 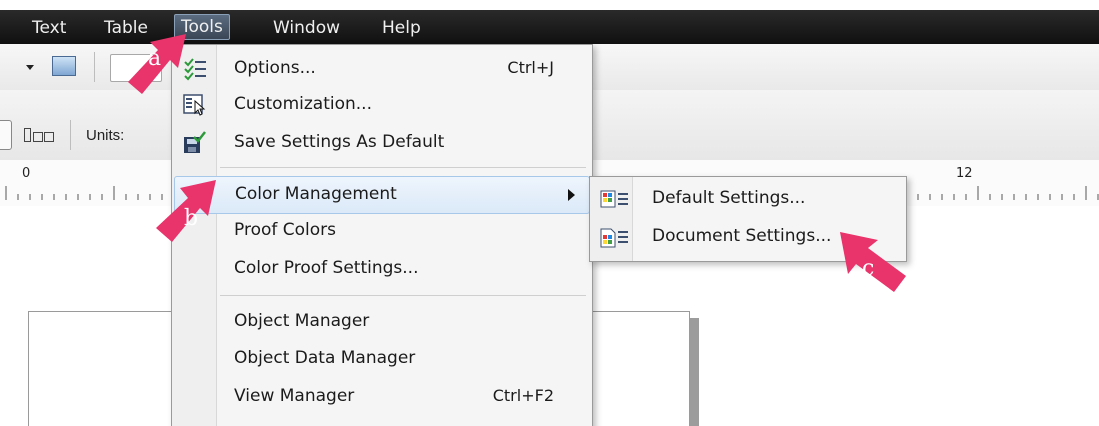 I want to click on annotation-arrow-a: a, so click(x=165, y=67).